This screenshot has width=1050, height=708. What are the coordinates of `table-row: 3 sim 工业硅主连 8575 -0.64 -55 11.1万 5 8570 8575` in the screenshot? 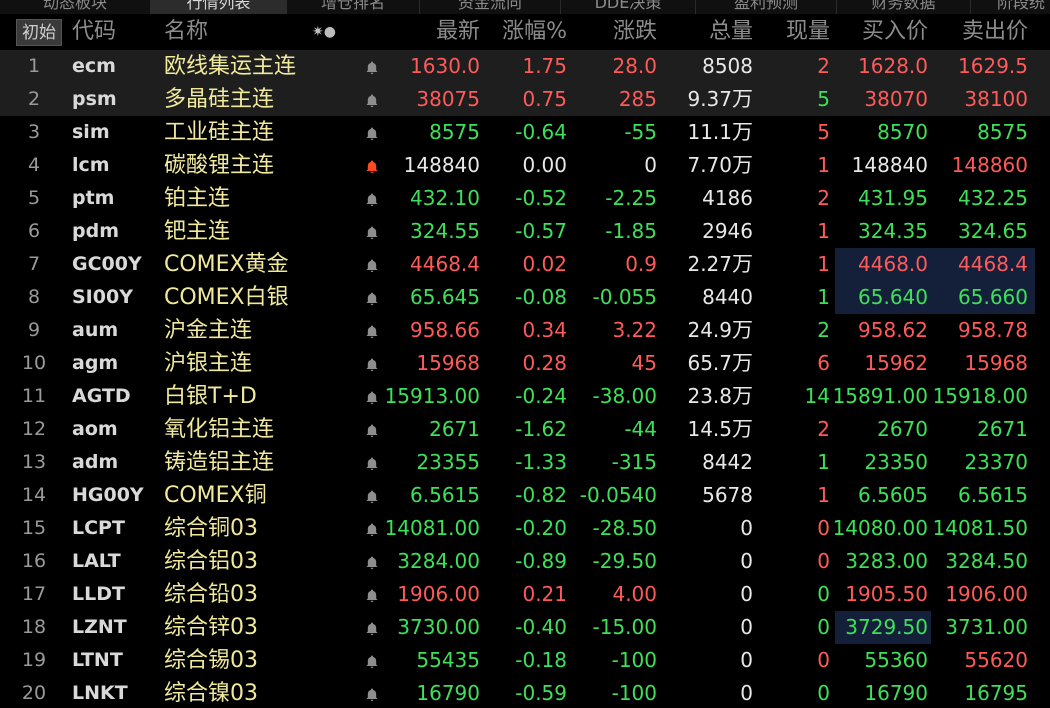 It's located at (525, 132).